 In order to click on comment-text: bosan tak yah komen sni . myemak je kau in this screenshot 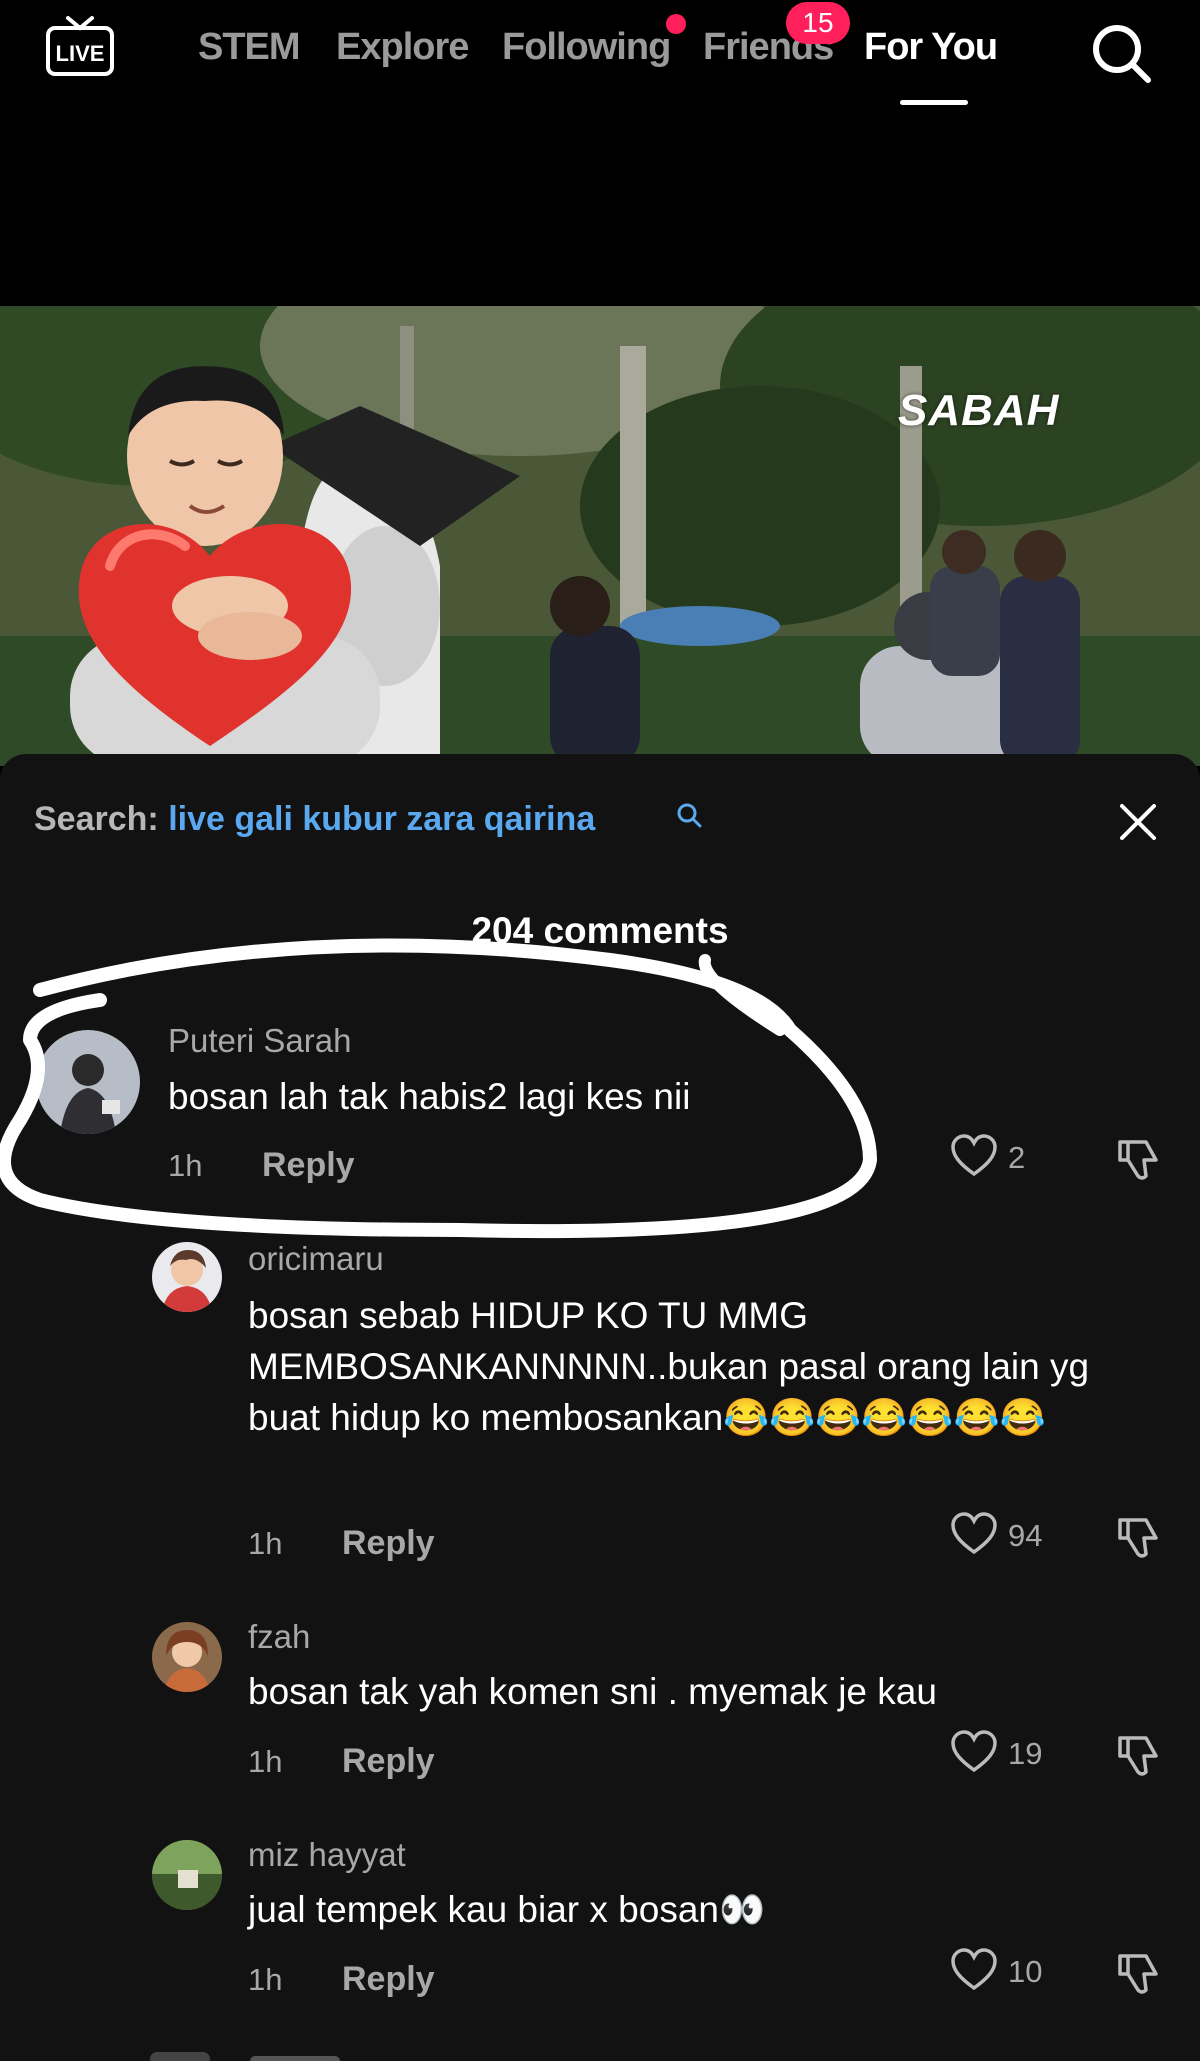, I will do `click(592, 1691)`.